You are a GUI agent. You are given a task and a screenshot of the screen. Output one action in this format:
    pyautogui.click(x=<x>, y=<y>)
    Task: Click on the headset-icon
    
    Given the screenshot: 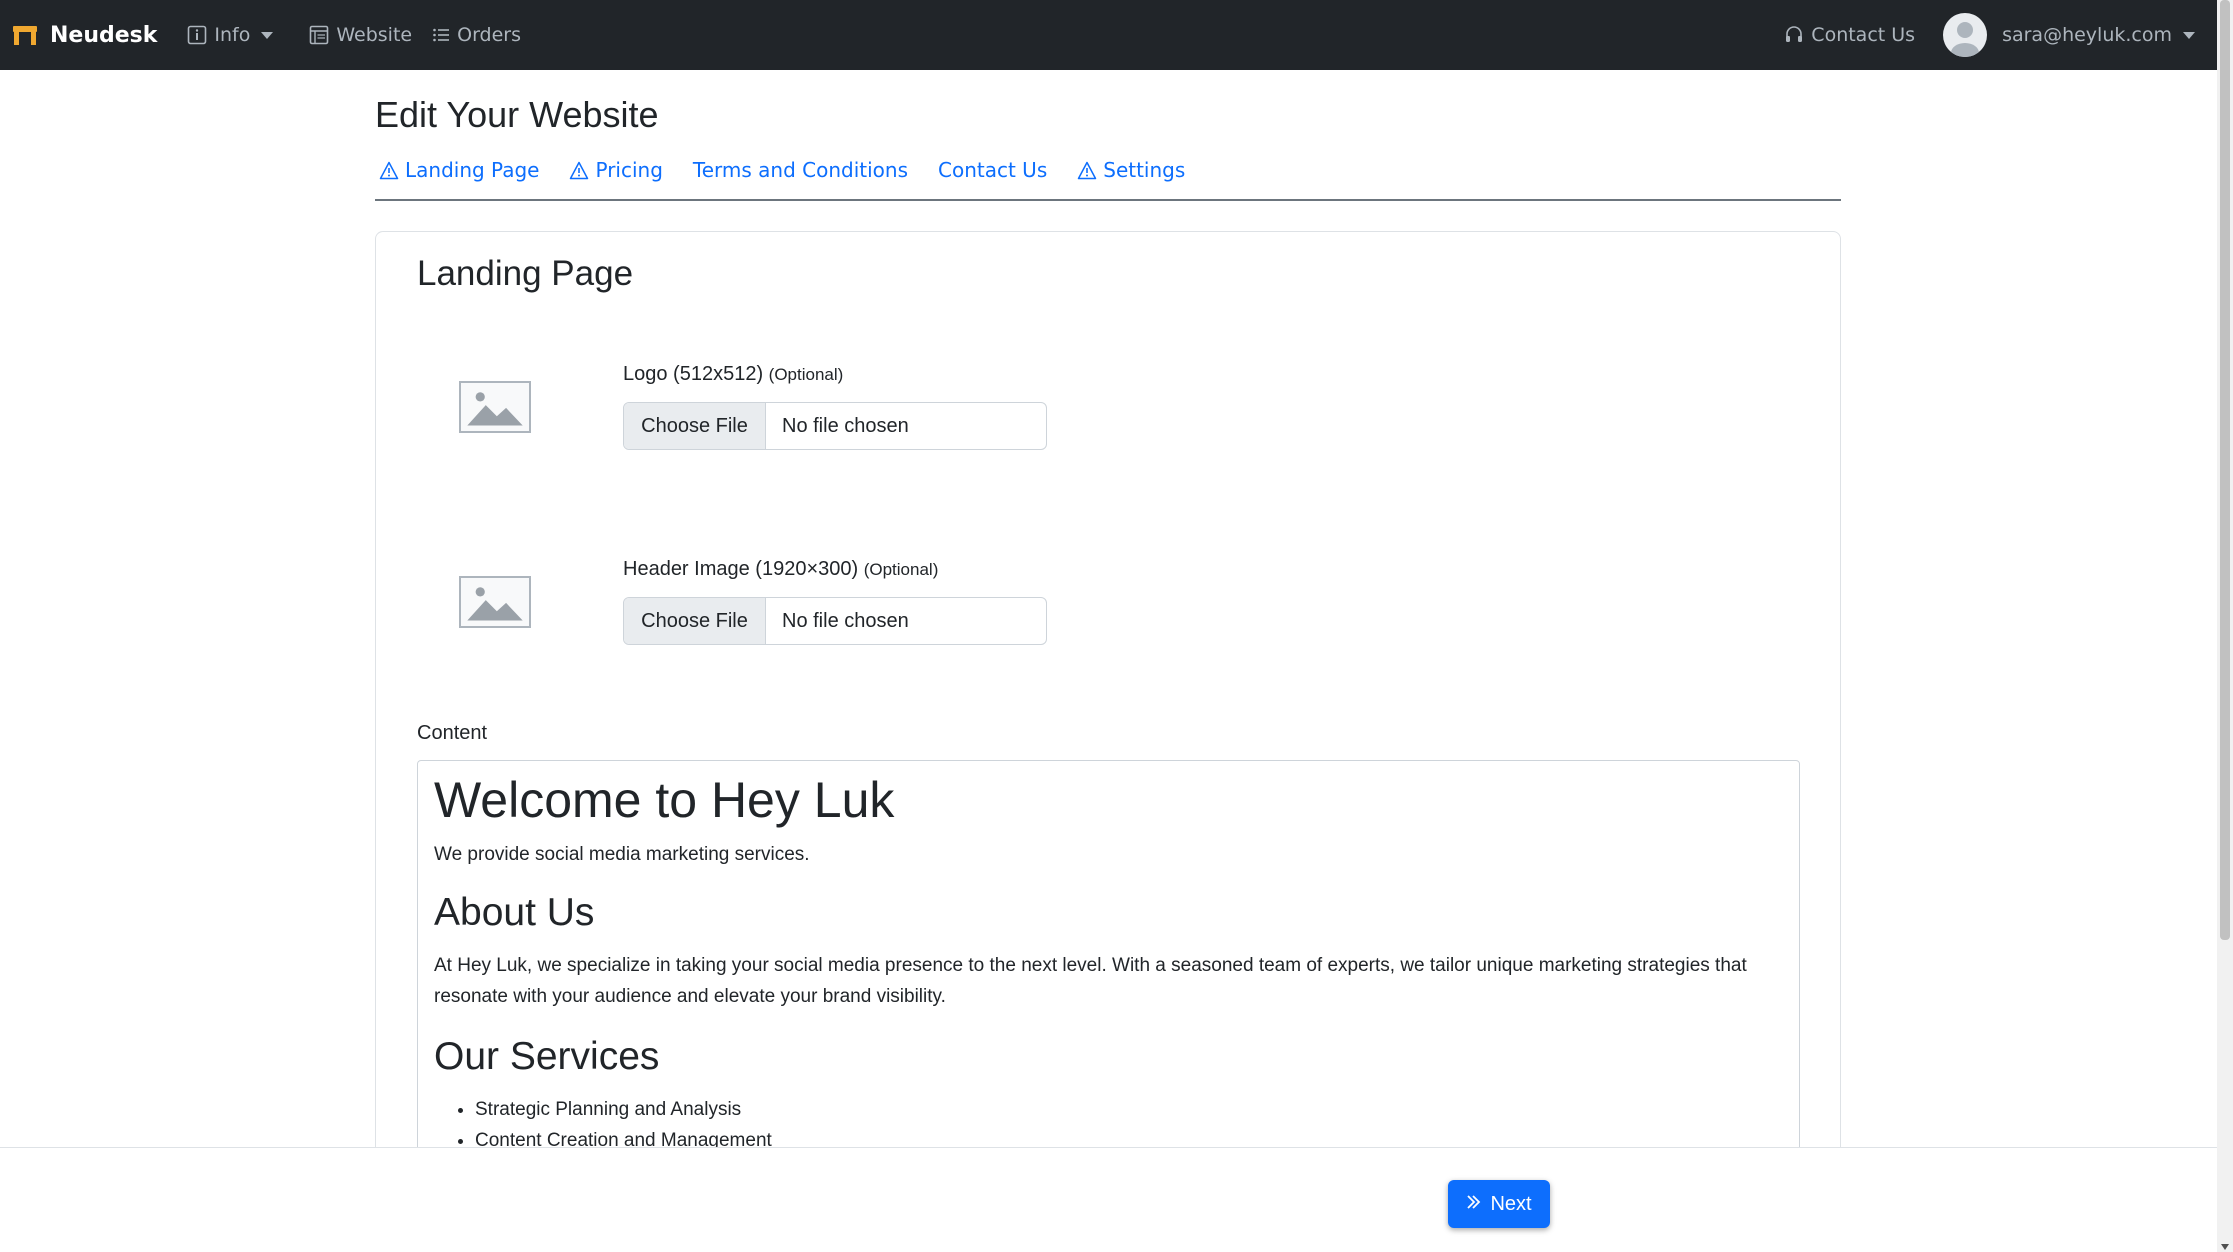 What is the action you would take?
    pyautogui.click(x=1794, y=35)
    